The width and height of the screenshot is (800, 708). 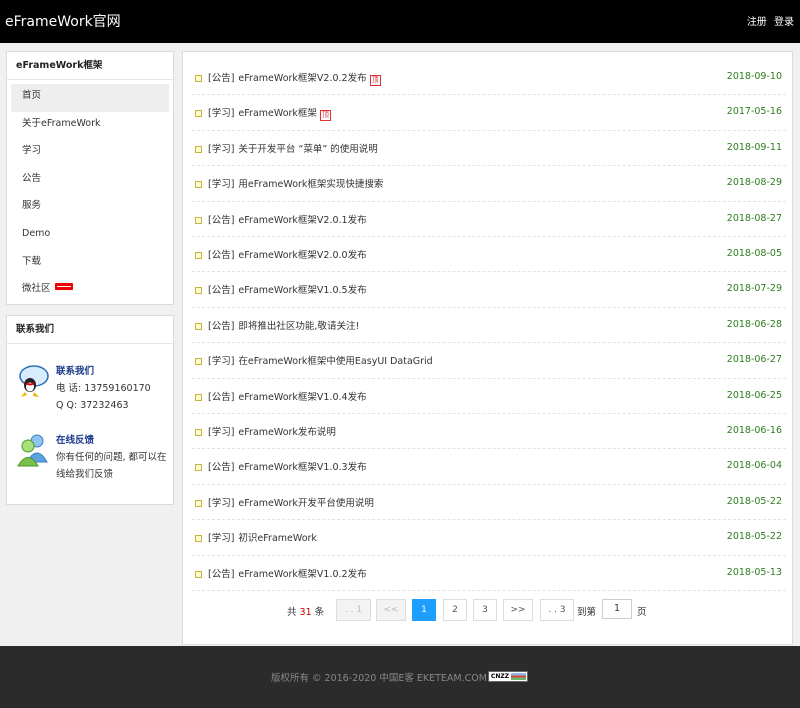 What do you see at coordinates (754, 289) in the screenshot?
I see `news-date: 2018-07-29` at bounding box center [754, 289].